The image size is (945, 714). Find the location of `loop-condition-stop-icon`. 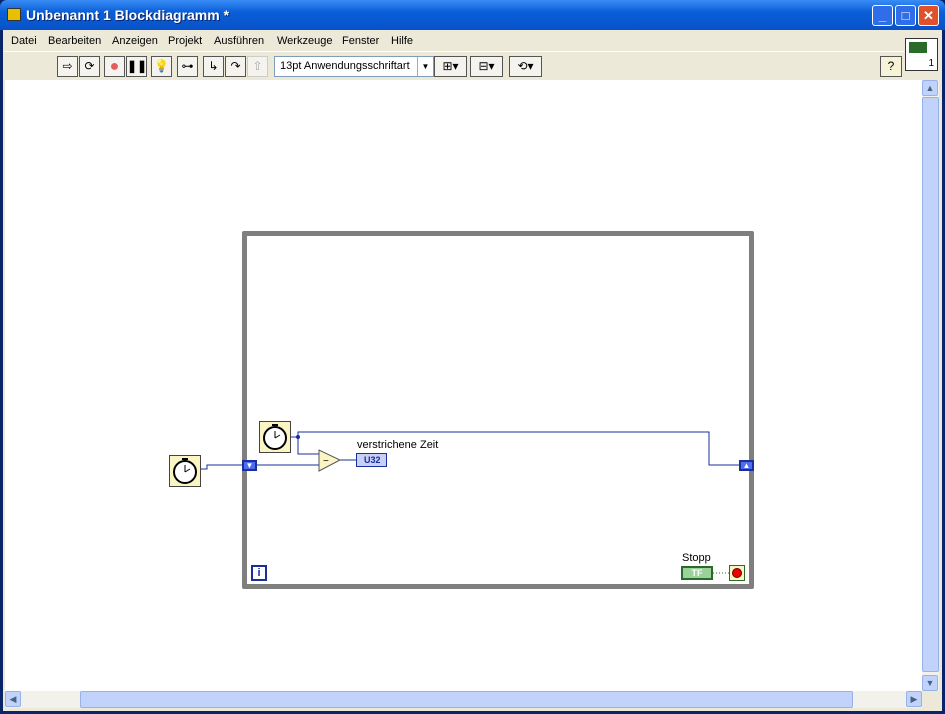

loop-condition-stop-icon is located at coordinates (737, 573).